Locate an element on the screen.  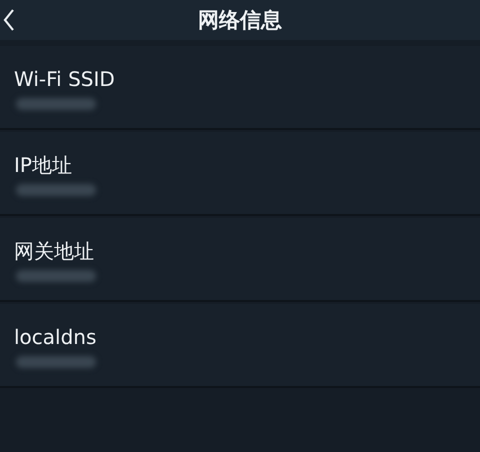
item-label: localdns is located at coordinates (55, 337).